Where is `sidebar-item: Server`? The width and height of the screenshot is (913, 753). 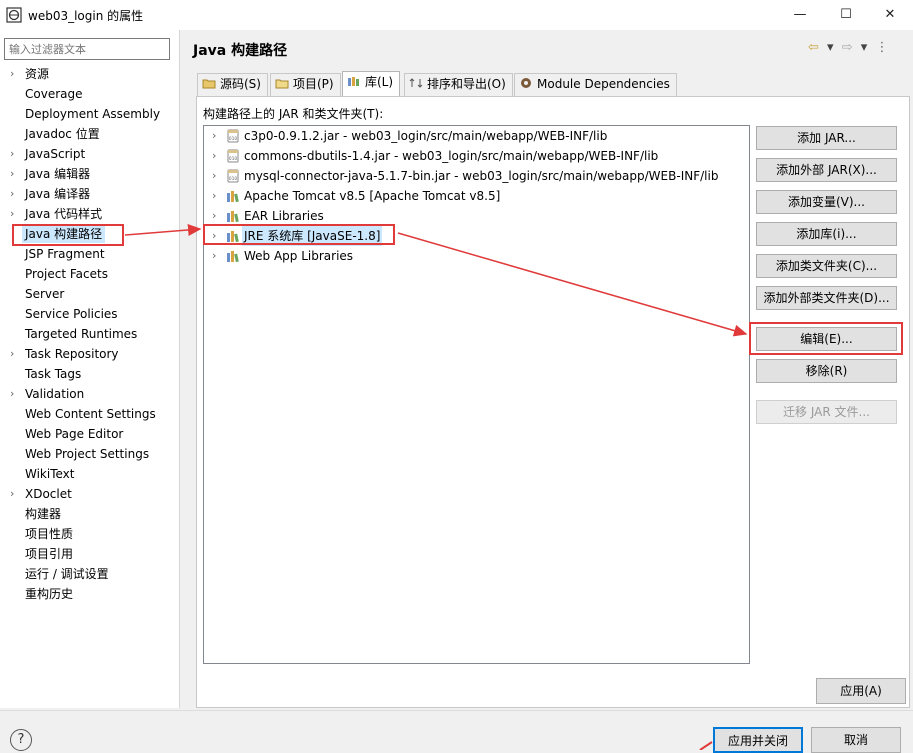
sidebar-item: Server is located at coordinates (44, 294).